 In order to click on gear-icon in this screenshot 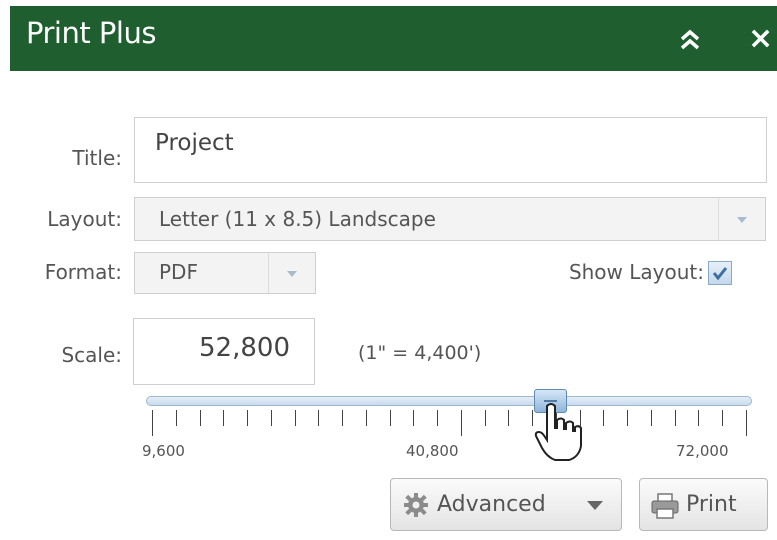, I will do `click(416, 505)`.